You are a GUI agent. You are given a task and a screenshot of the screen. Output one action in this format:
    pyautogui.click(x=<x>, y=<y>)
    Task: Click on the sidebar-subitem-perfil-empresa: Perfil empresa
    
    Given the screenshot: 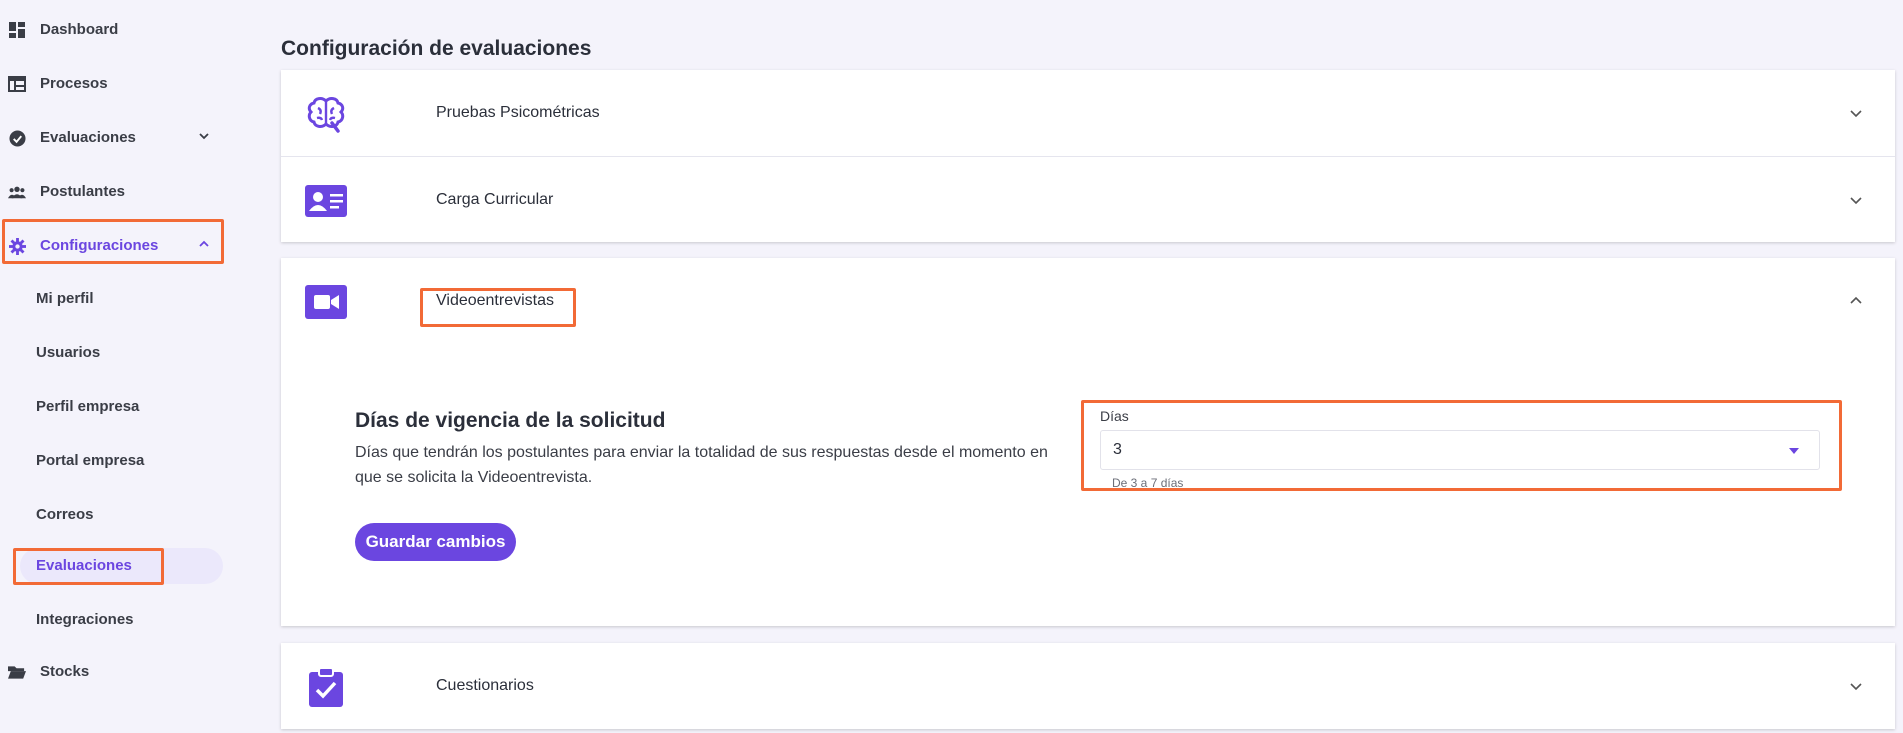 What is the action you would take?
    pyautogui.click(x=87, y=408)
    